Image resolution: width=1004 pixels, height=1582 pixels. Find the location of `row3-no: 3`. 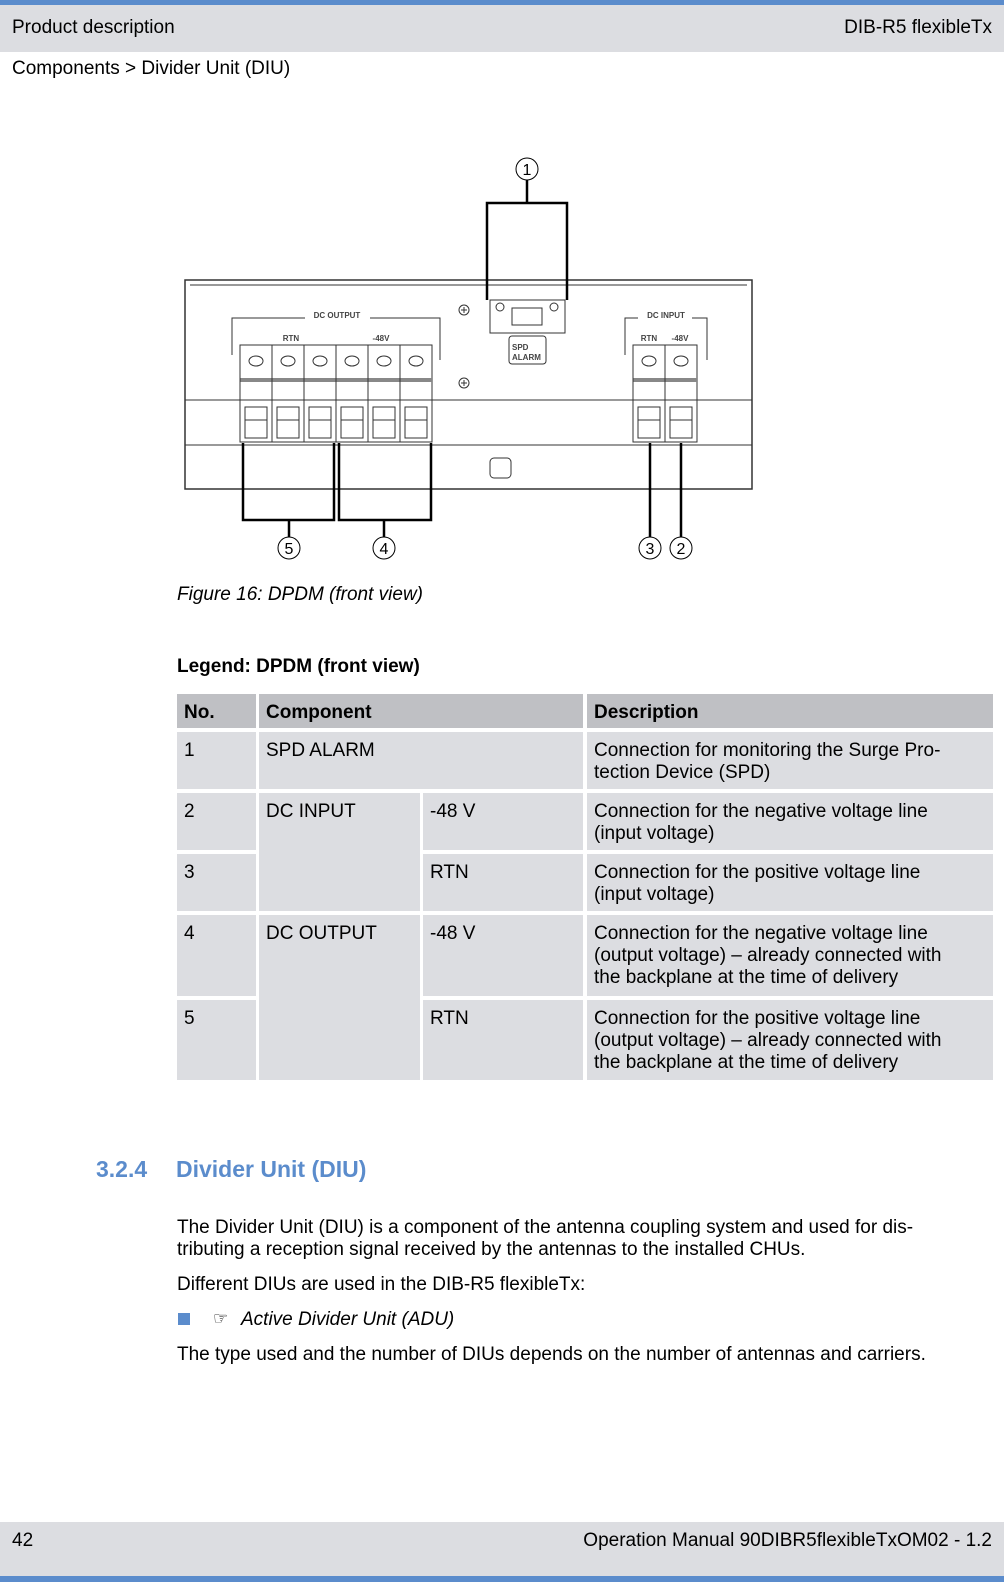

row3-no: 3 is located at coordinates (216, 882).